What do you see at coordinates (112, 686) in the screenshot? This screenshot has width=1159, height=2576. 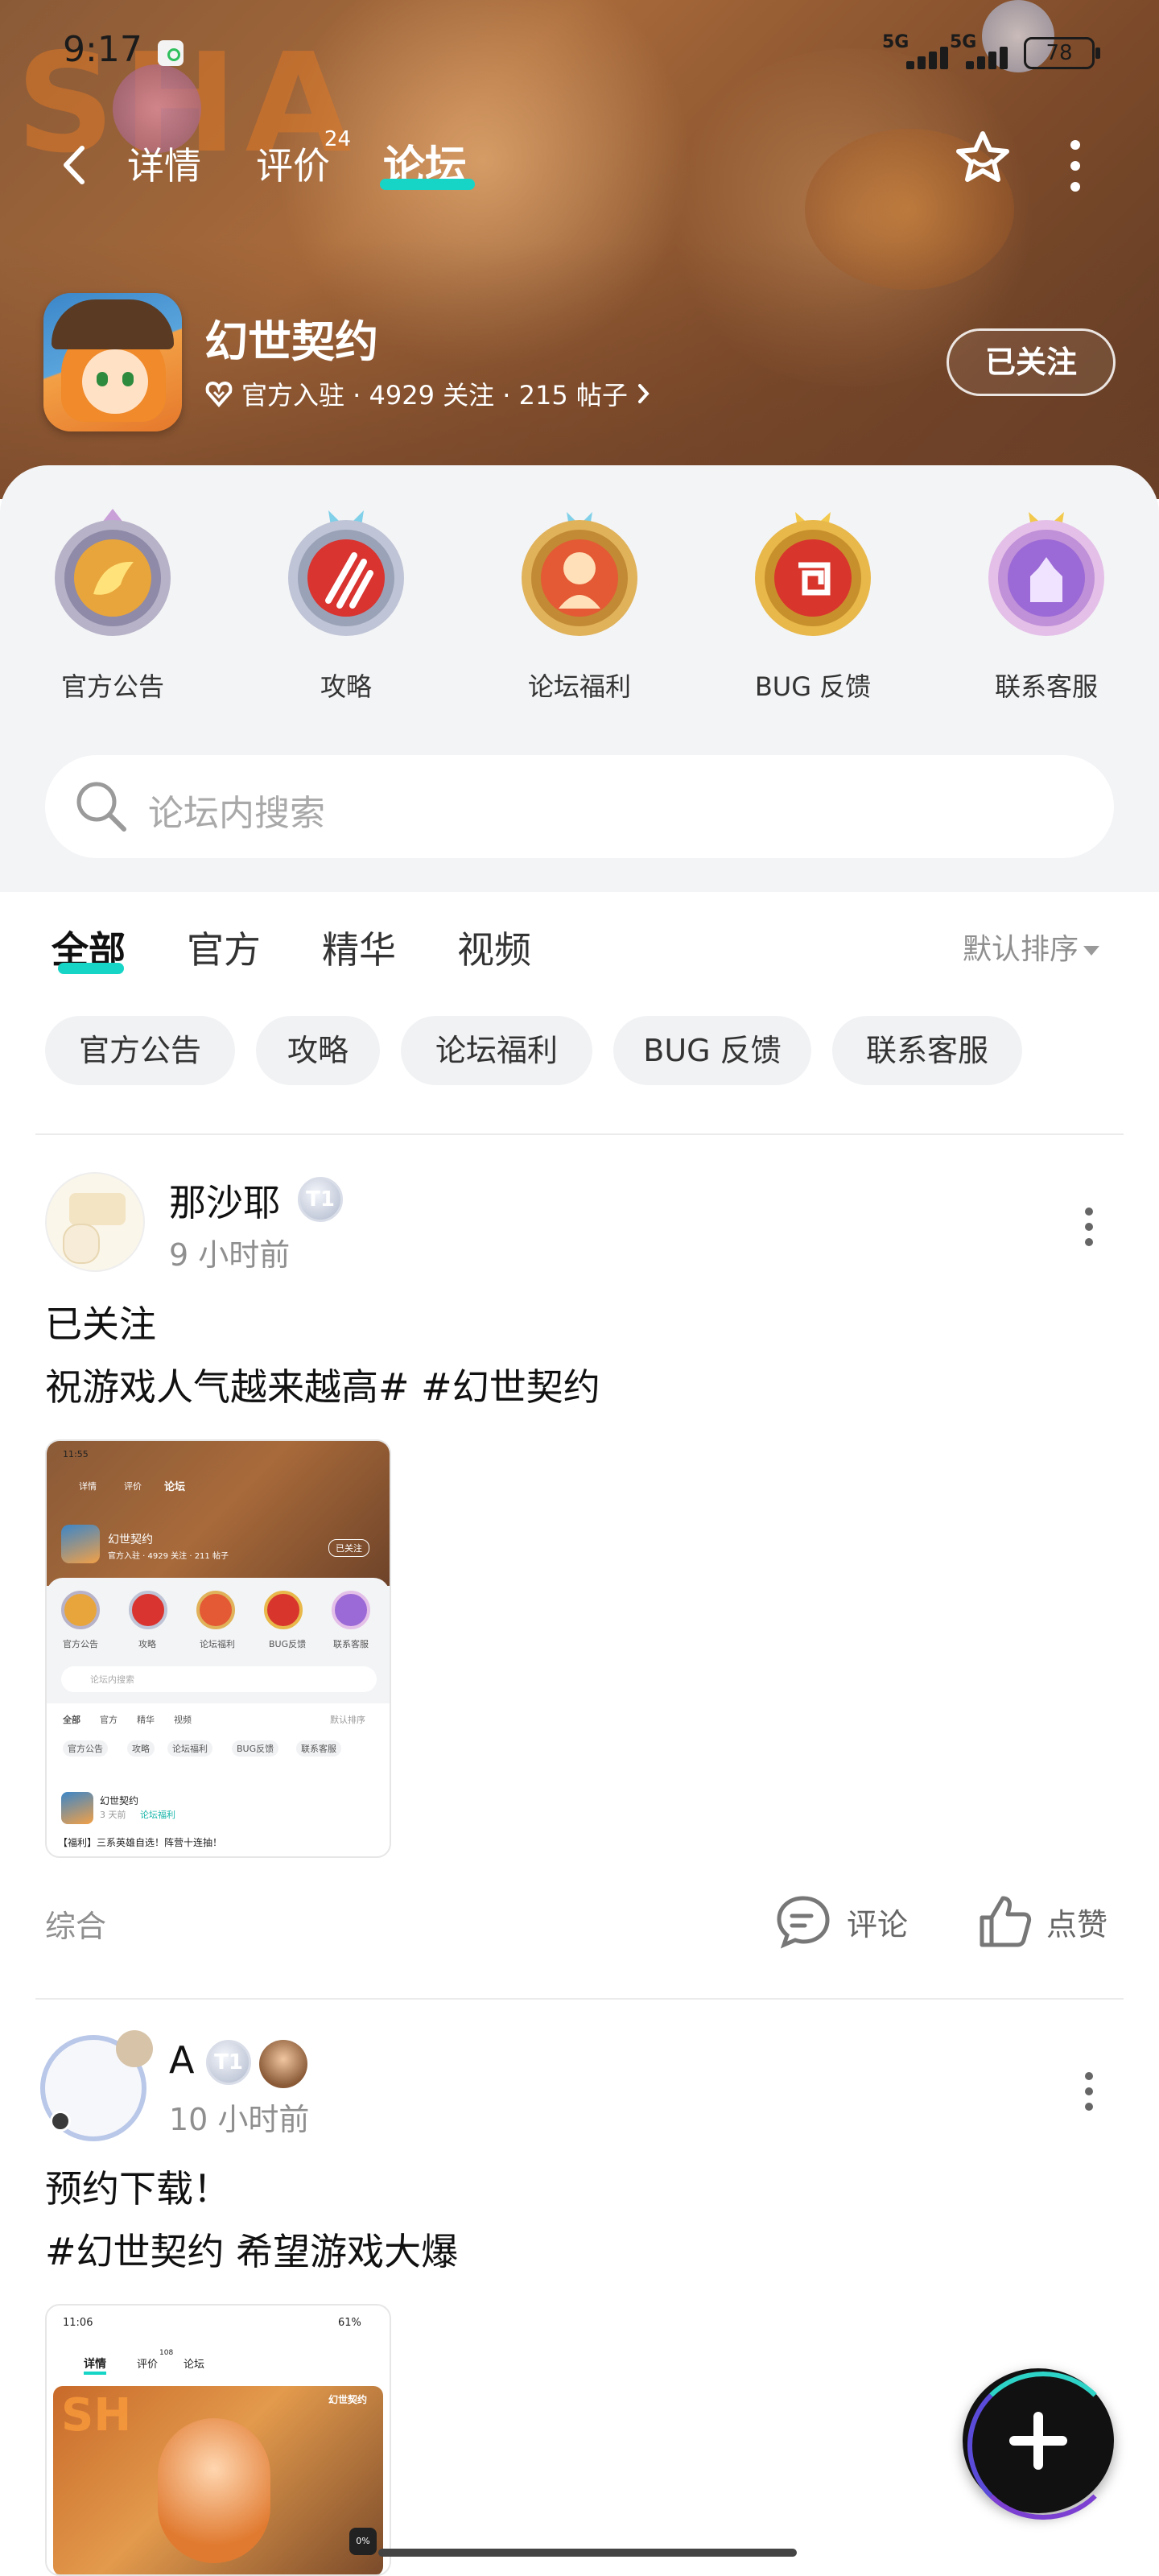 I see `category-label: 官方公告` at bounding box center [112, 686].